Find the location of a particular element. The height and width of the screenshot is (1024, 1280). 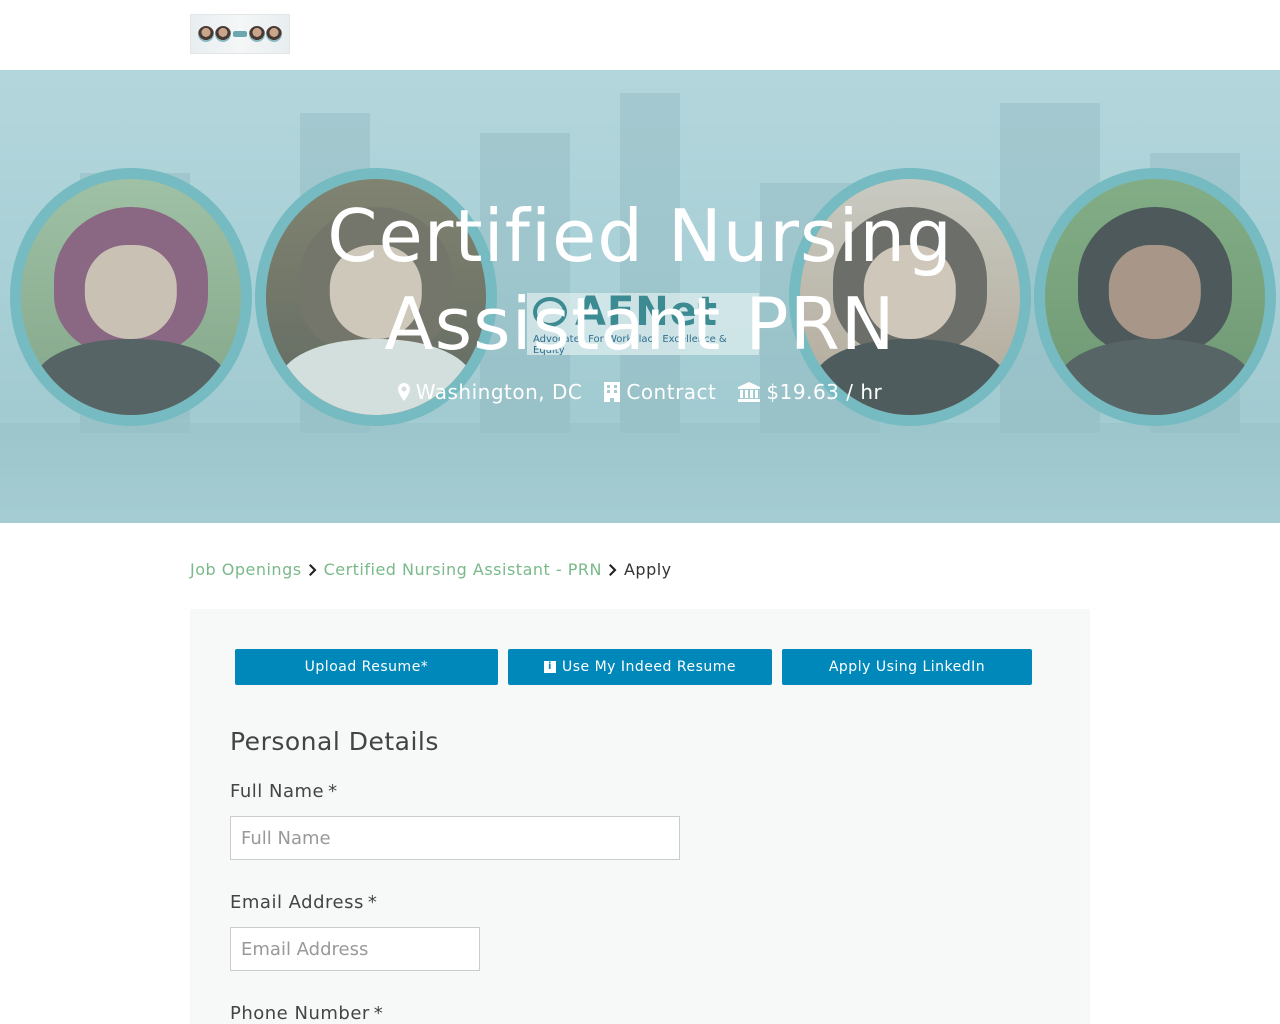

full-name-input is located at coordinates (455, 838).